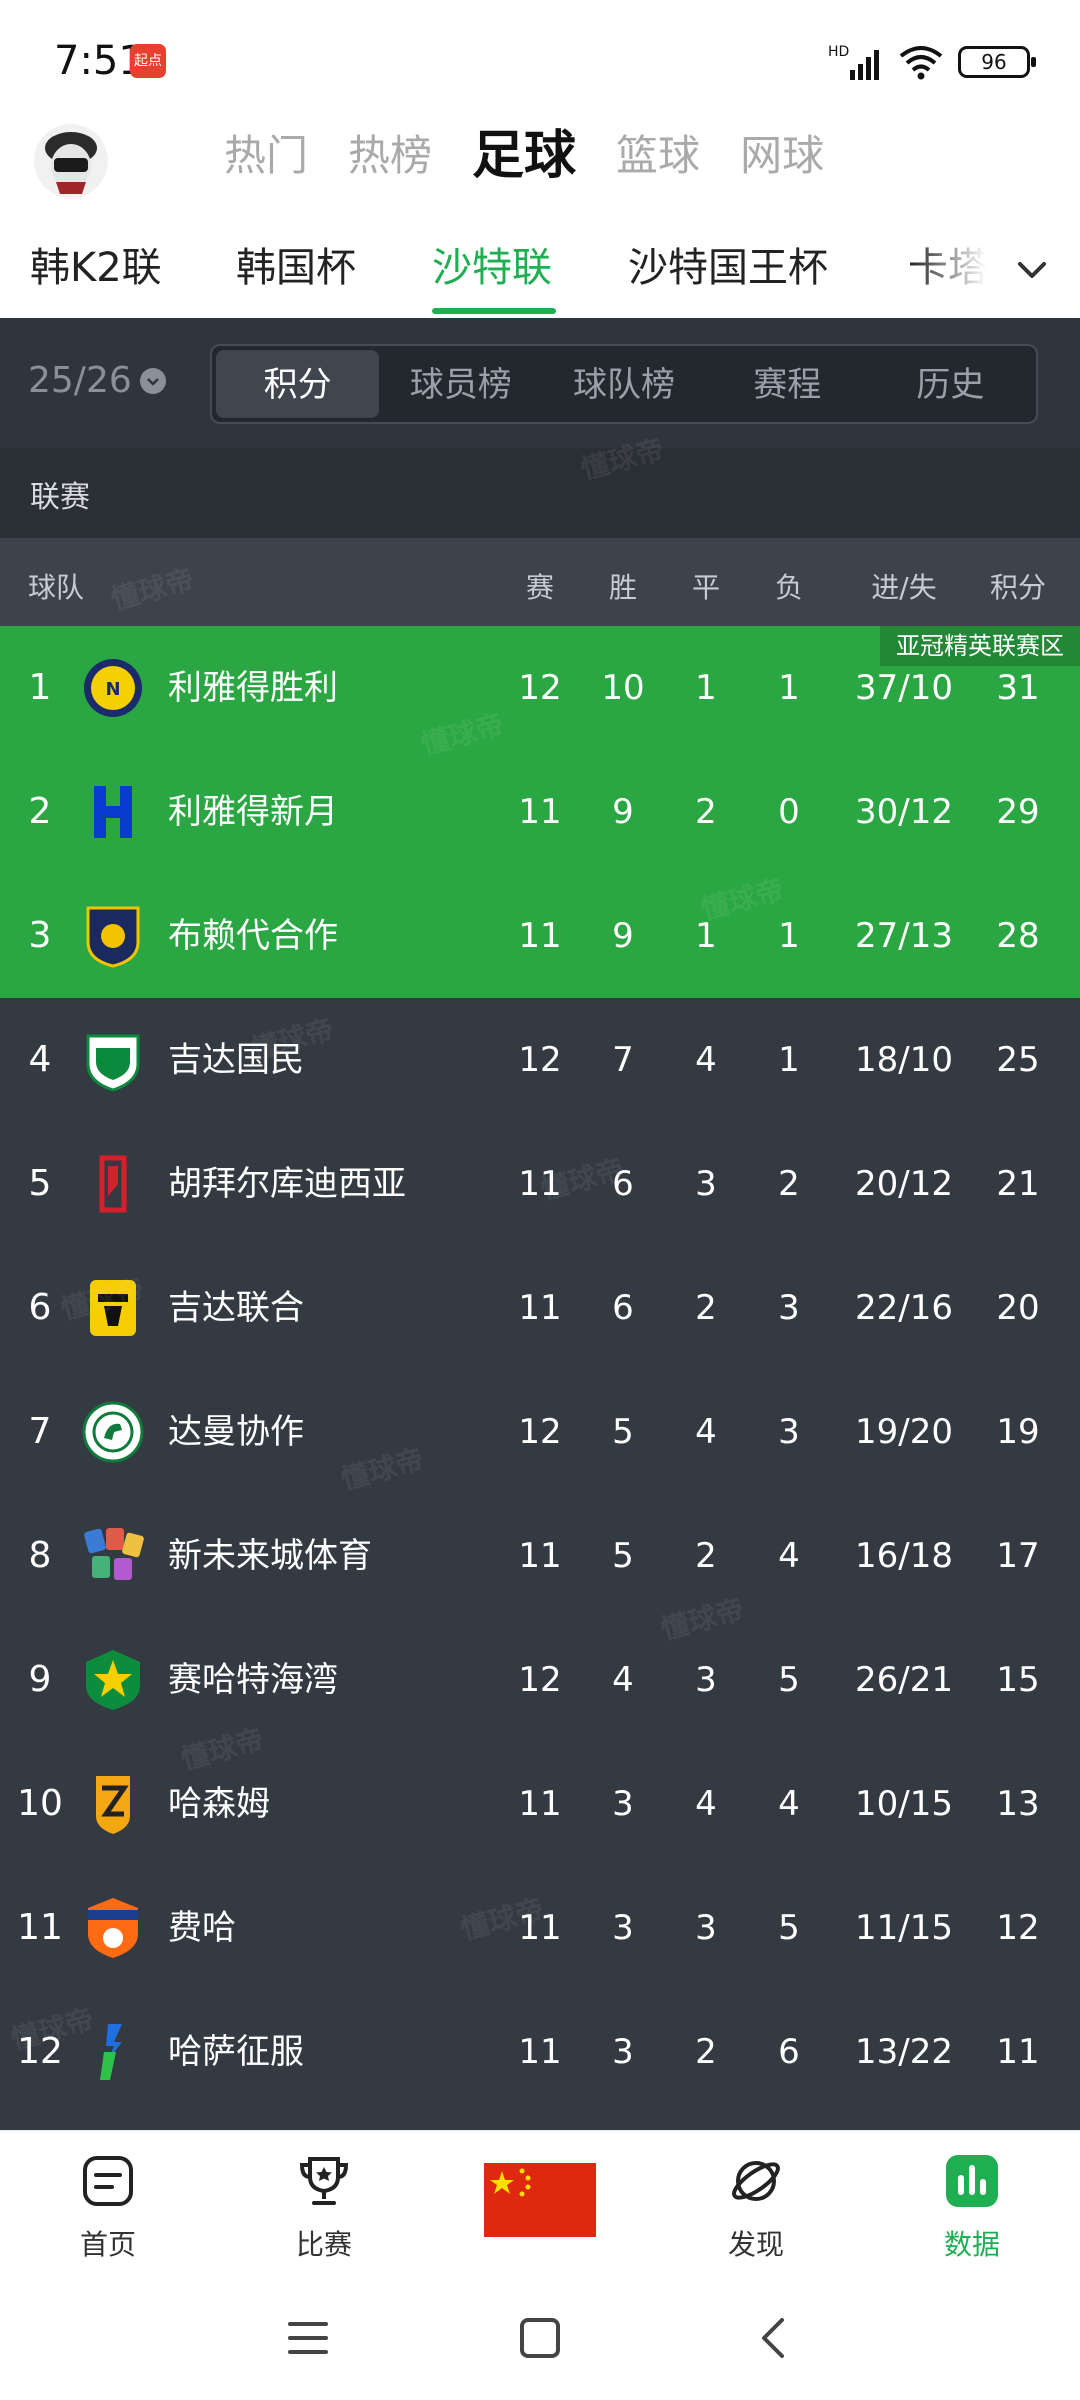 This screenshot has height=2400, width=1080. I want to click on goals: 37/10, so click(904, 688).